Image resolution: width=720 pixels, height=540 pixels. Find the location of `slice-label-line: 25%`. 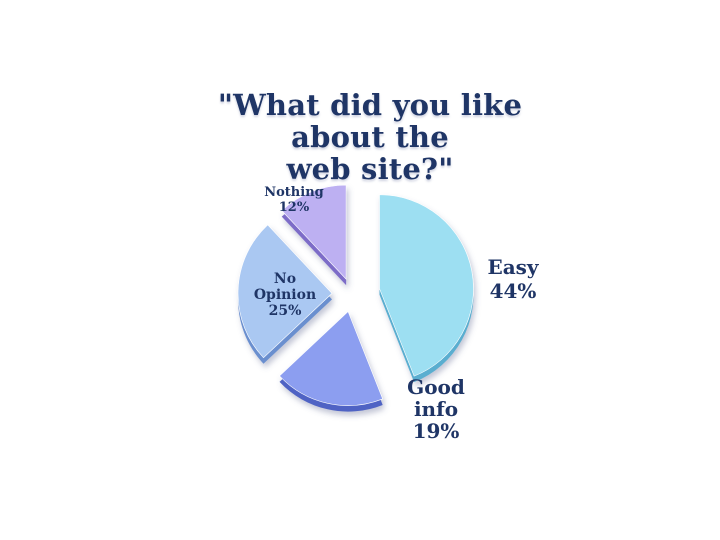

slice-label-line: 25% is located at coordinates (285, 311).